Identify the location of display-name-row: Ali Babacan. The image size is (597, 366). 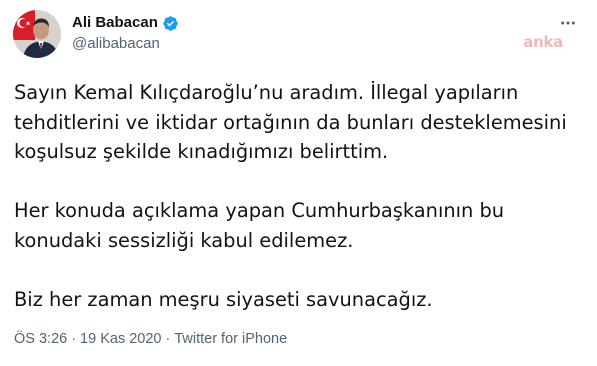
(125, 23).